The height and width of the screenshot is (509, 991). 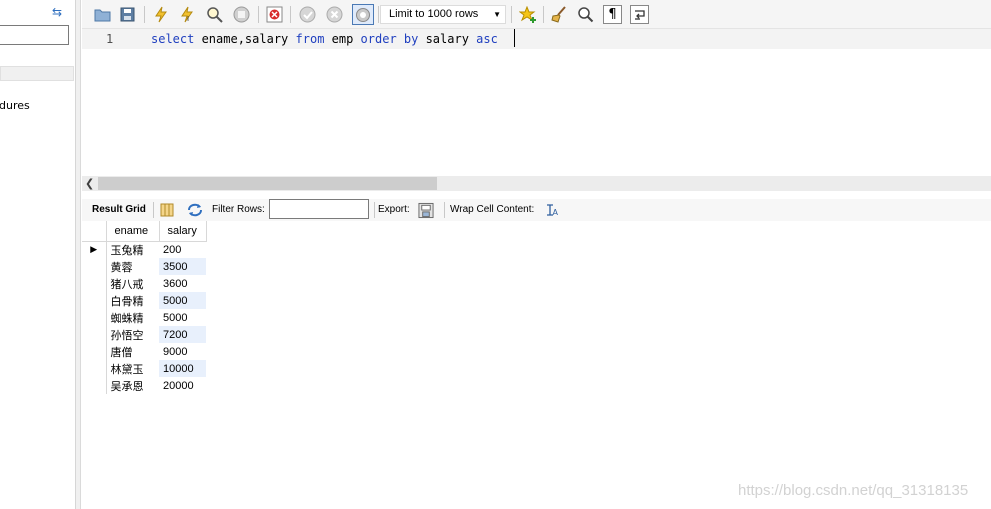 What do you see at coordinates (173, 39) in the screenshot?
I see `sql-keyword-select: select` at bounding box center [173, 39].